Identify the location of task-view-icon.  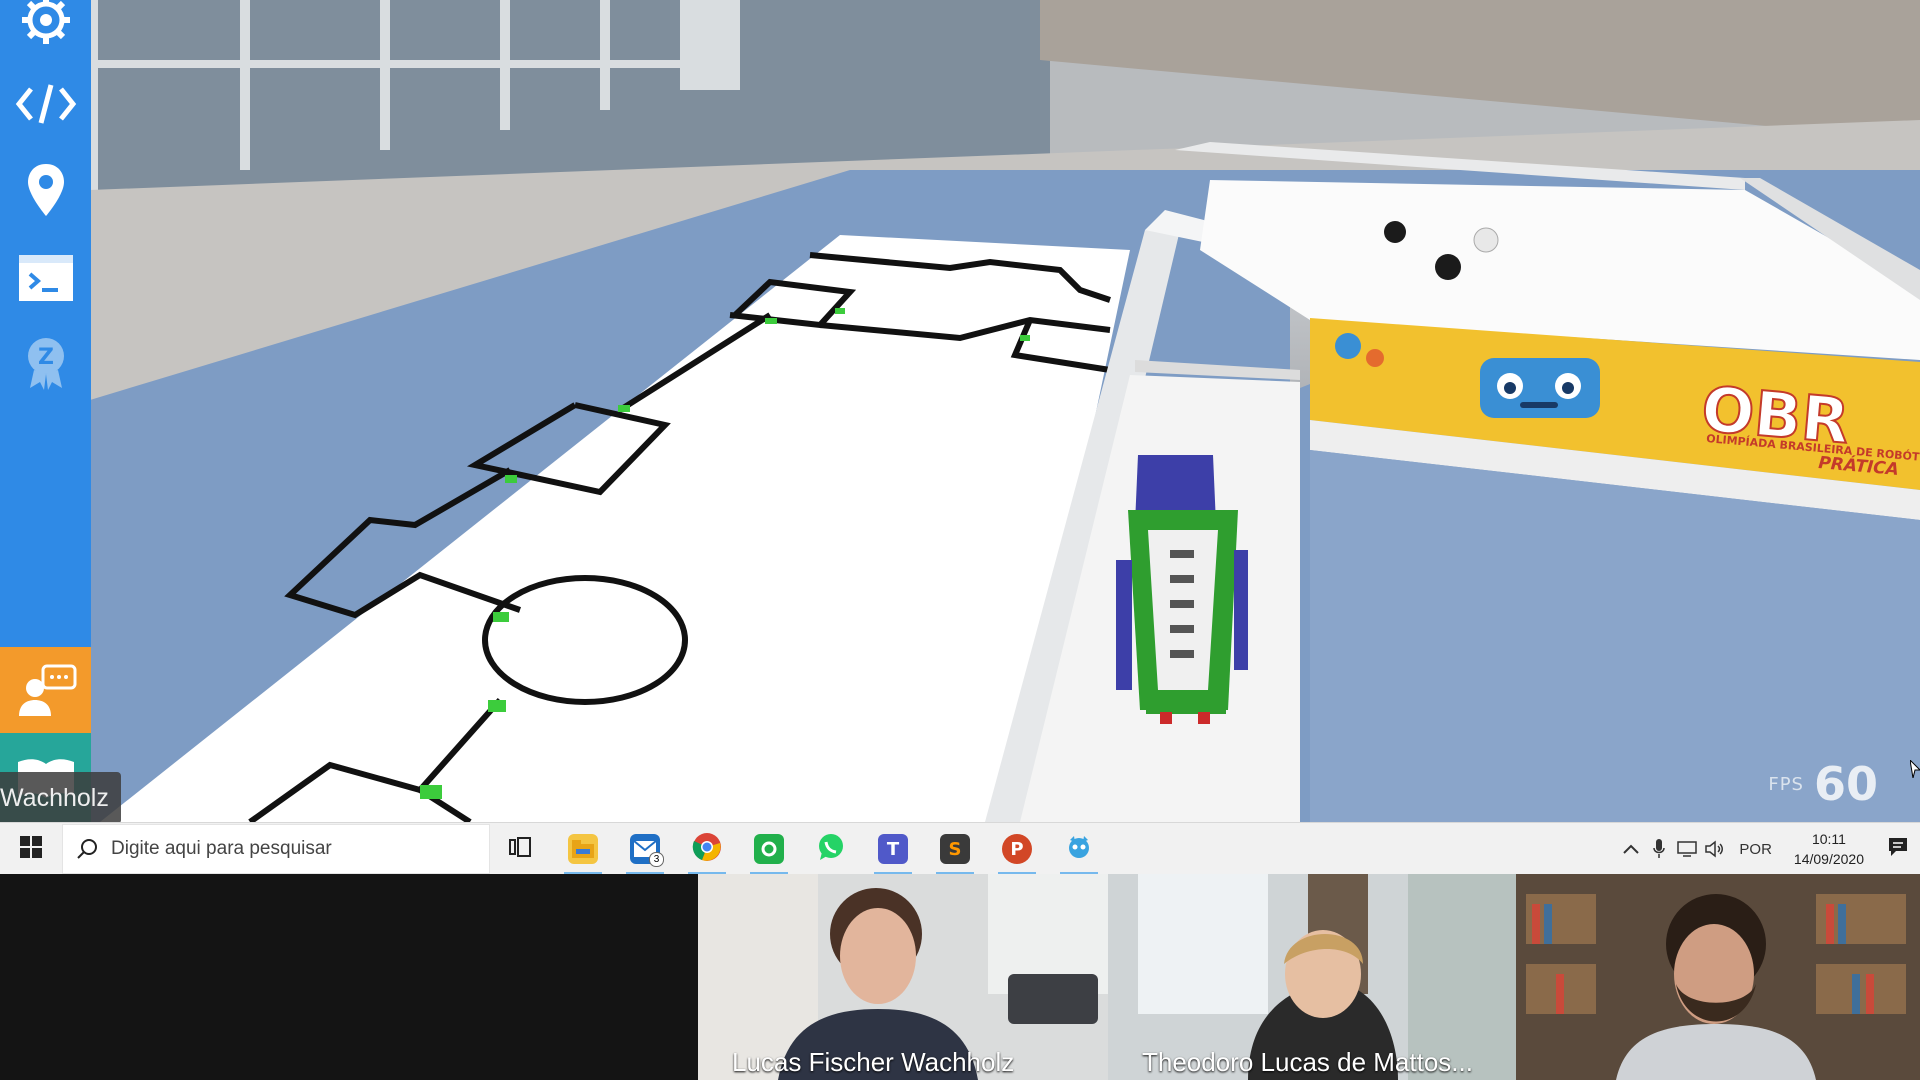
(521, 849).